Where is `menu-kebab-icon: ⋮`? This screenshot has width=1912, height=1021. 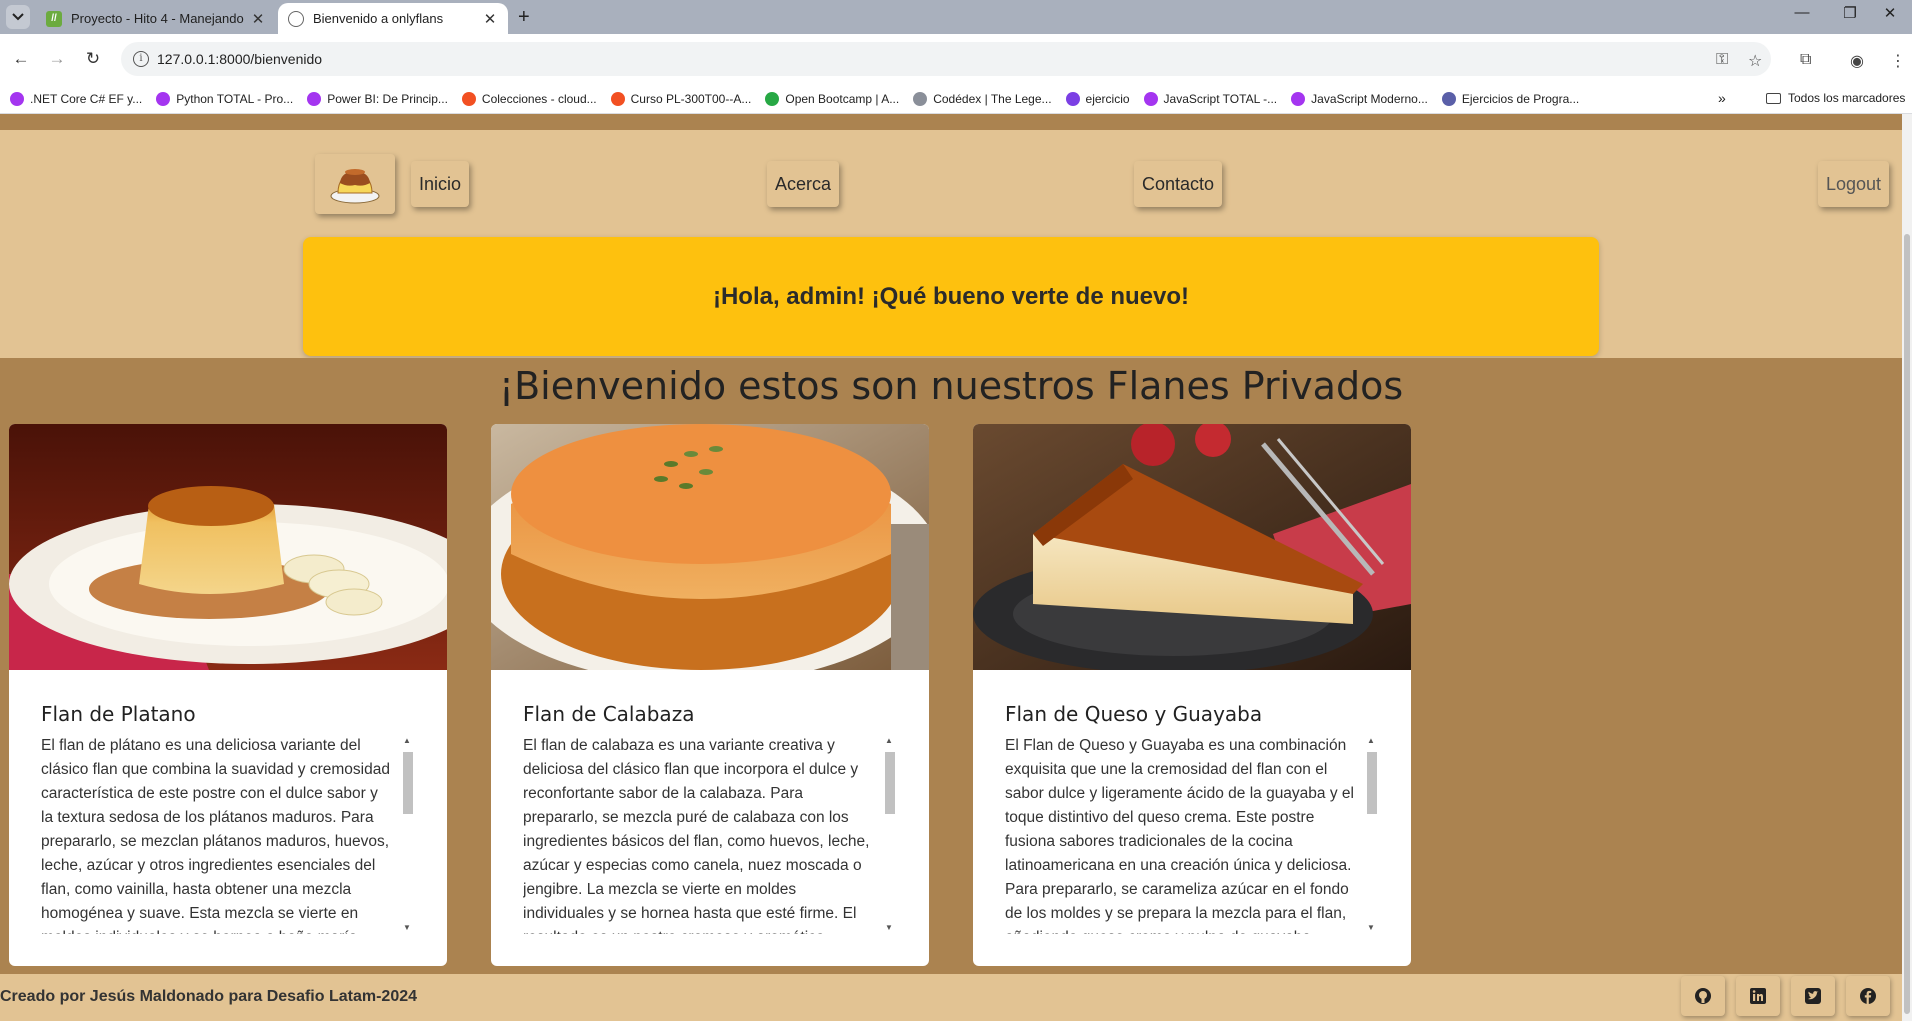
menu-kebab-icon: ⋮ is located at coordinates (1898, 61).